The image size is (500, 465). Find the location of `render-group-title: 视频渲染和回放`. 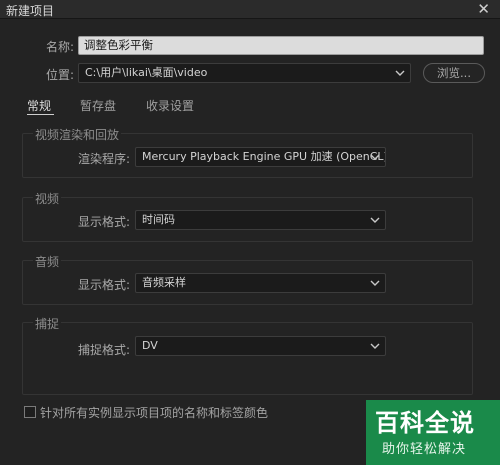

render-group-title: 视频渲染和回放 is located at coordinates (77, 134).